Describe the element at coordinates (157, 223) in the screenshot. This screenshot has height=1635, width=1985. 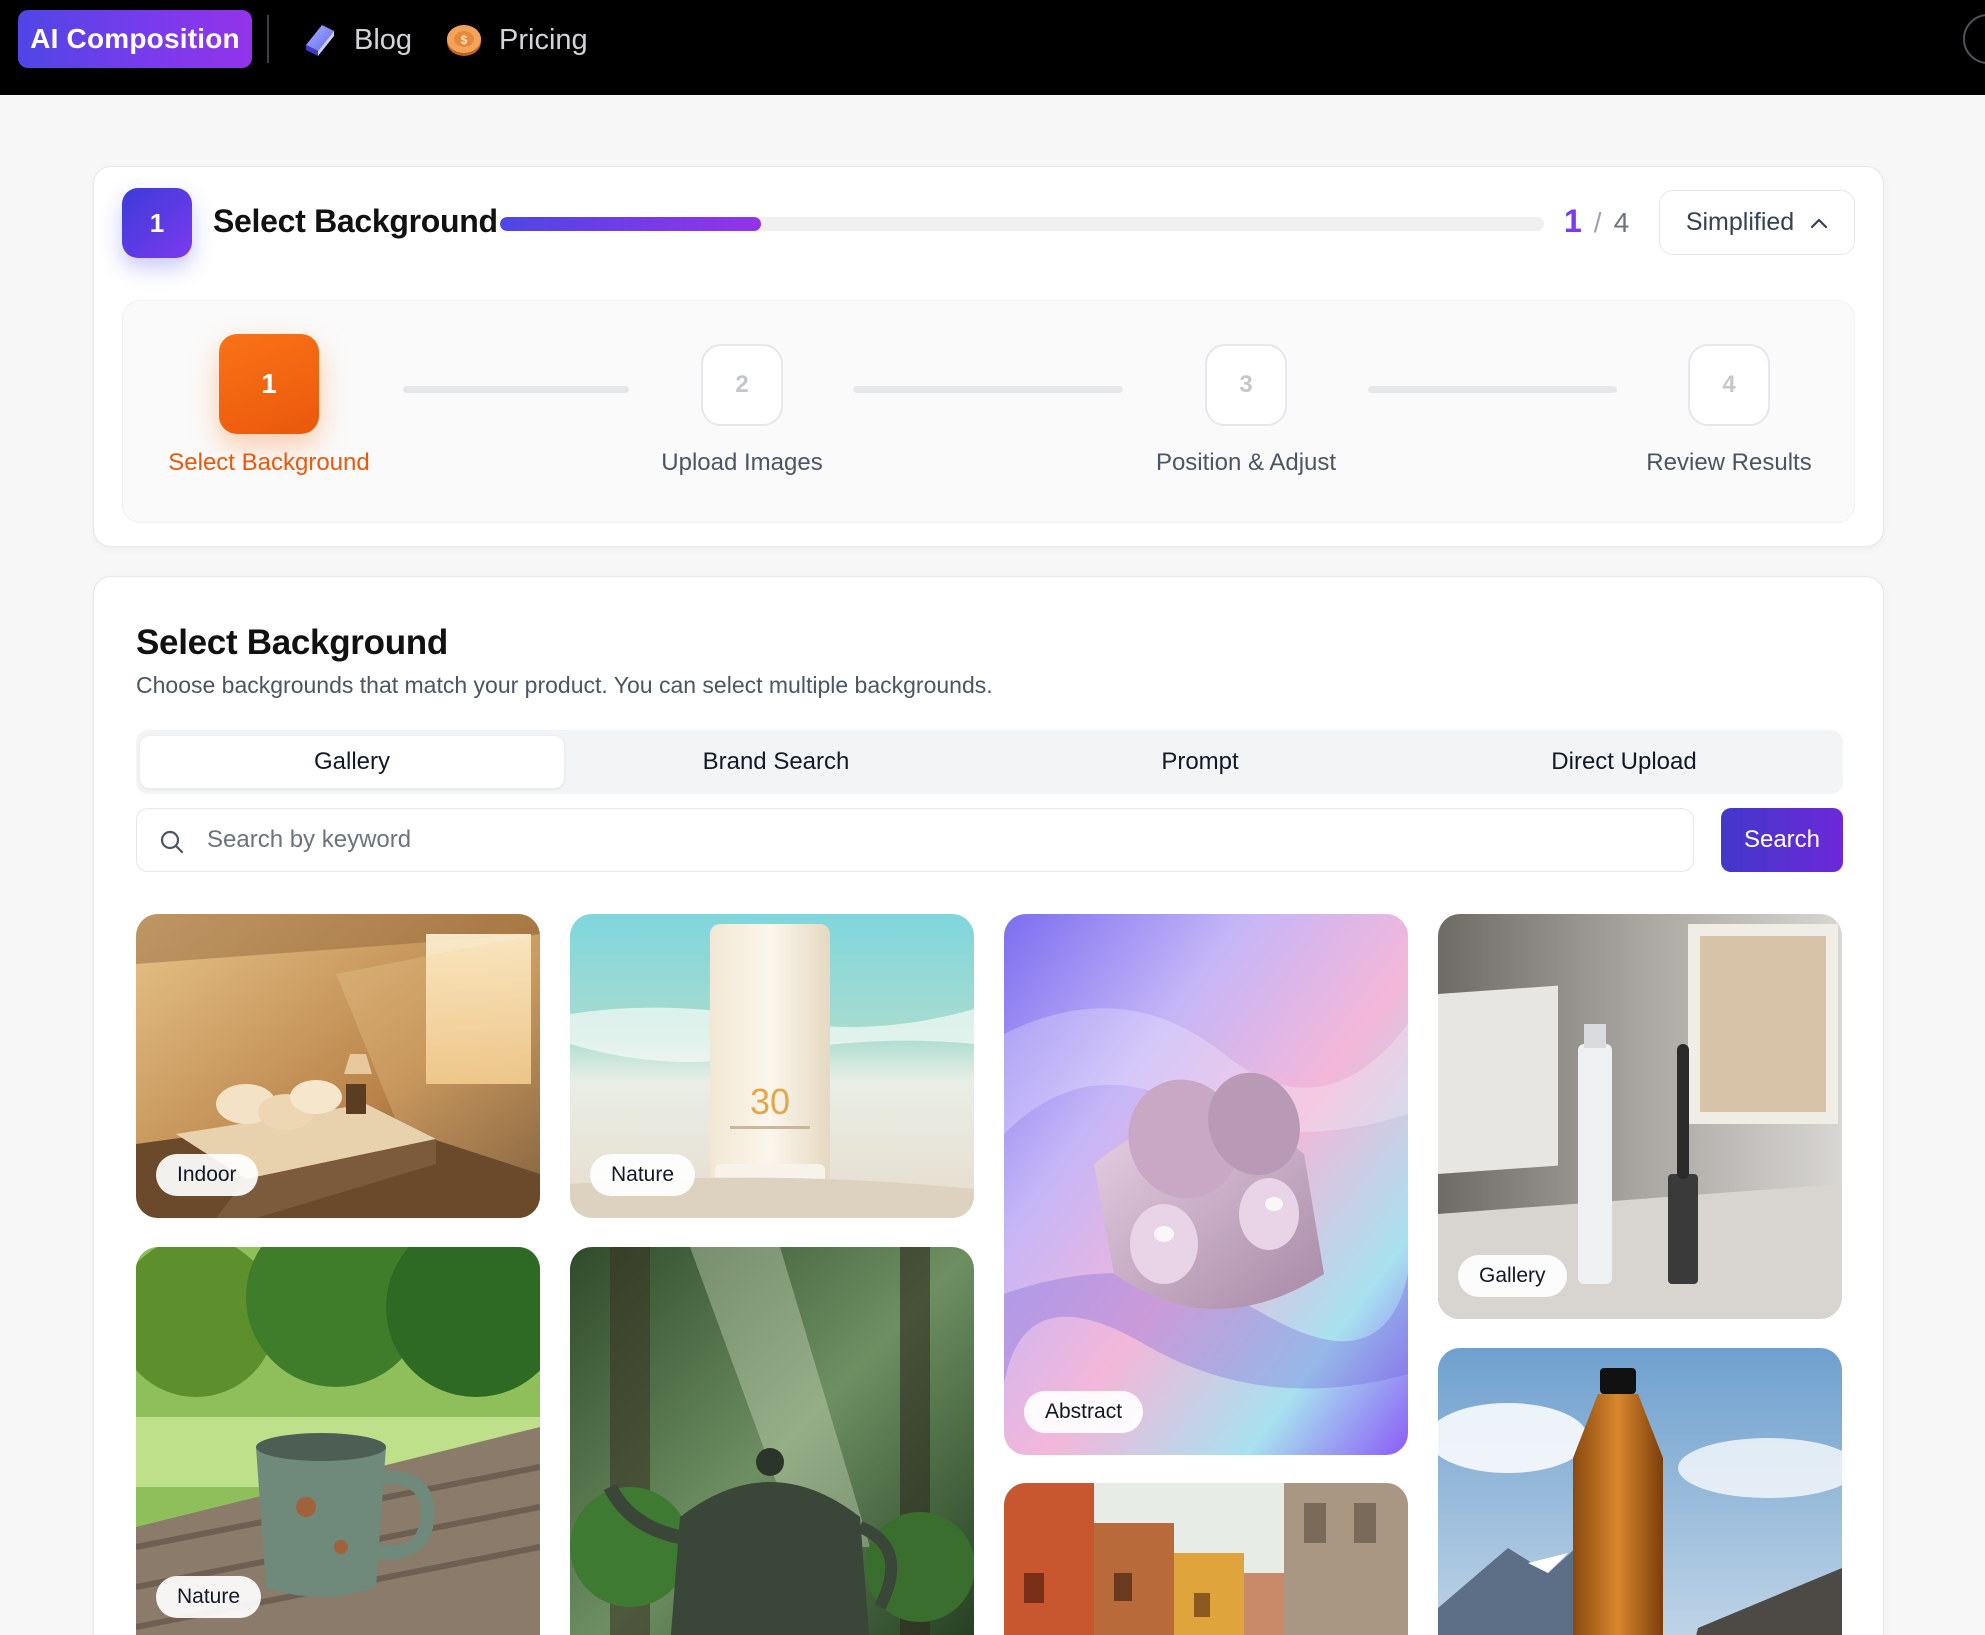
I see `current-step-badge: 1` at that location.